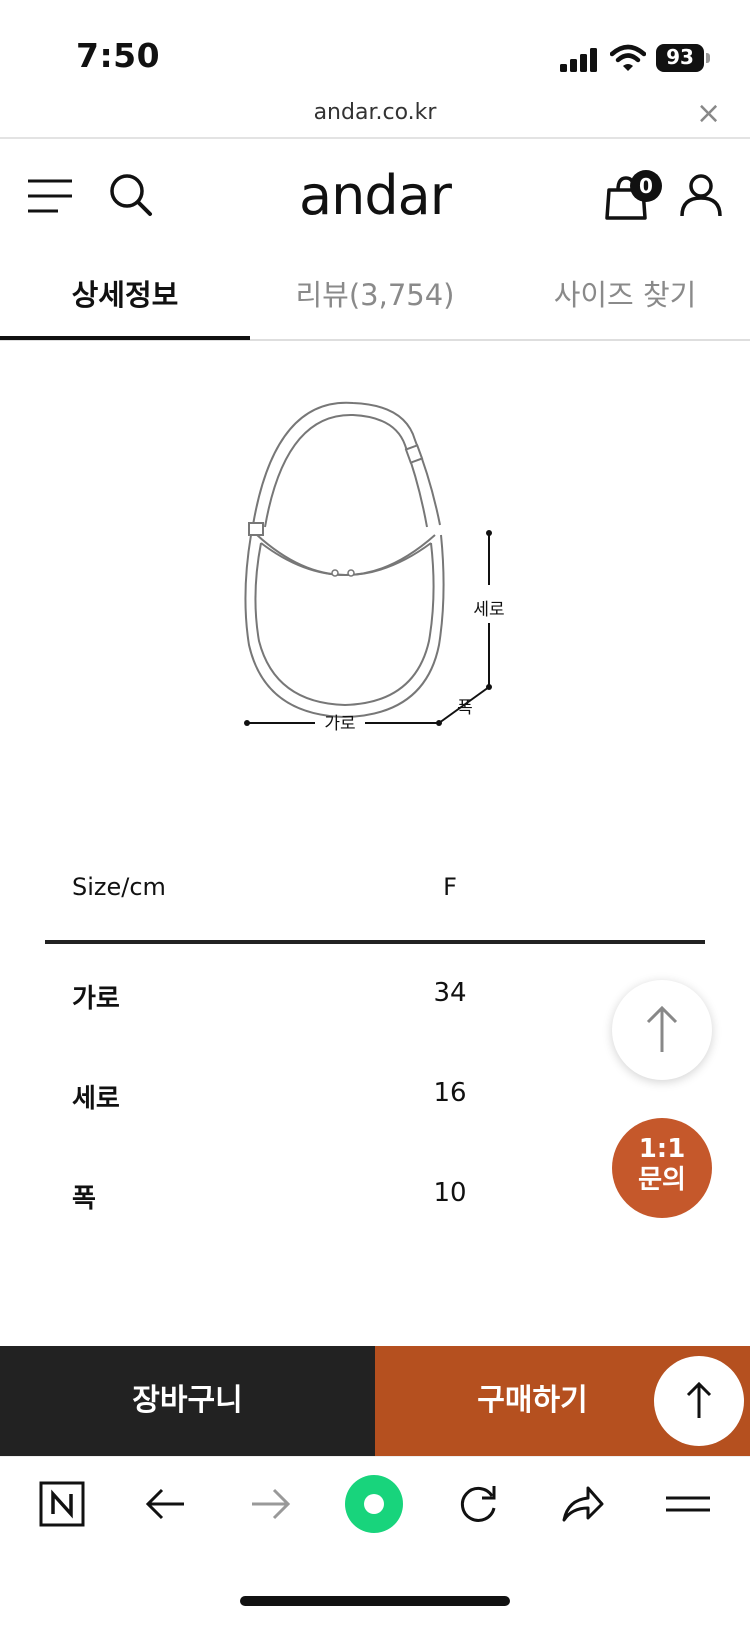 Image resolution: width=750 pixels, height=1625 pixels. What do you see at coordinates (374, 567) in the screenshot?
I see `bag-size-illustration: 세로 폭 가로` at bounding box center [374, 567].